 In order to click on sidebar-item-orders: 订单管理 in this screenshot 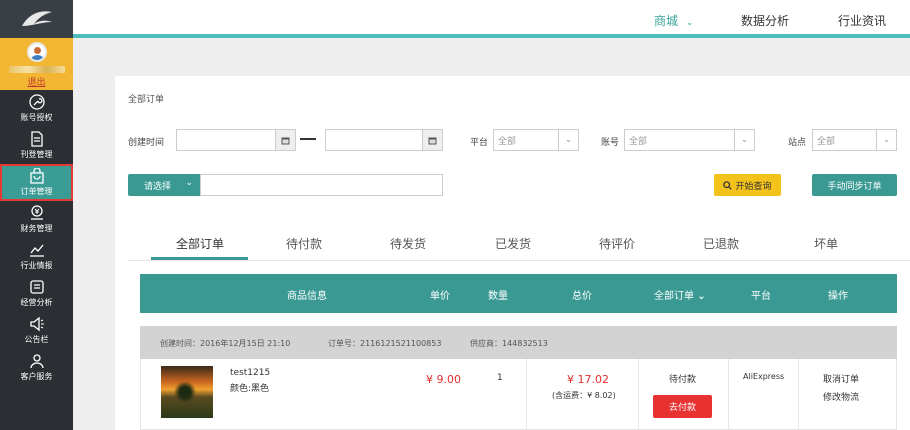, I will do `click(36, 182)`.